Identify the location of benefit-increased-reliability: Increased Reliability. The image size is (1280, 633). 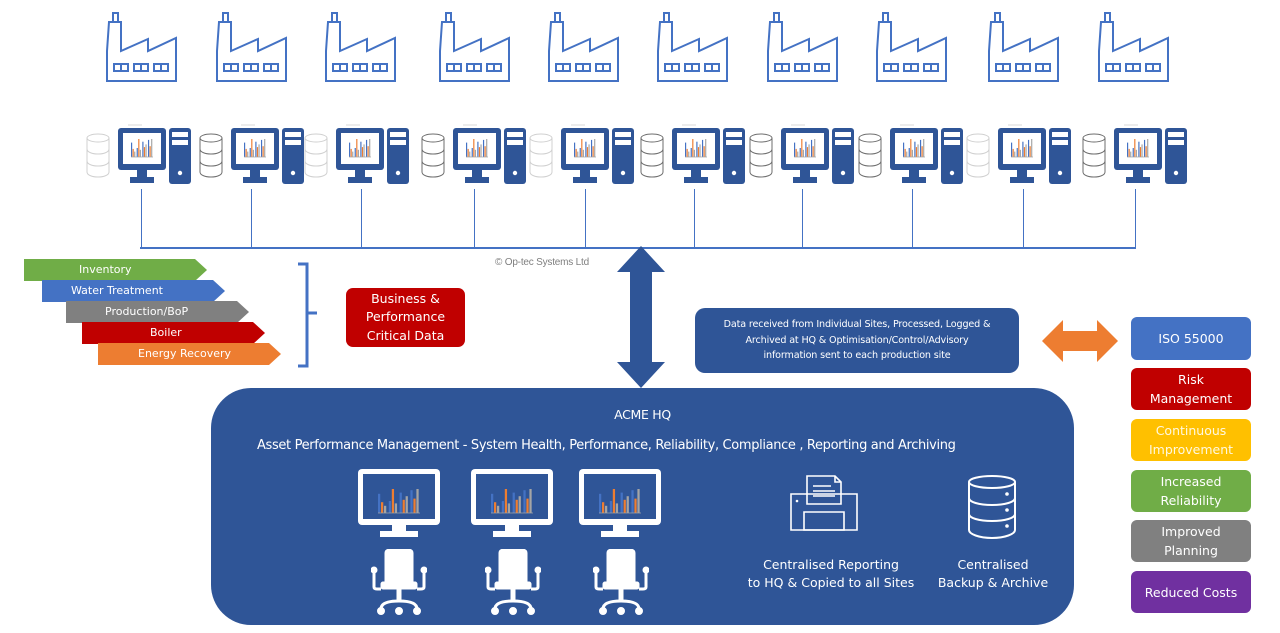
(1191, 491).